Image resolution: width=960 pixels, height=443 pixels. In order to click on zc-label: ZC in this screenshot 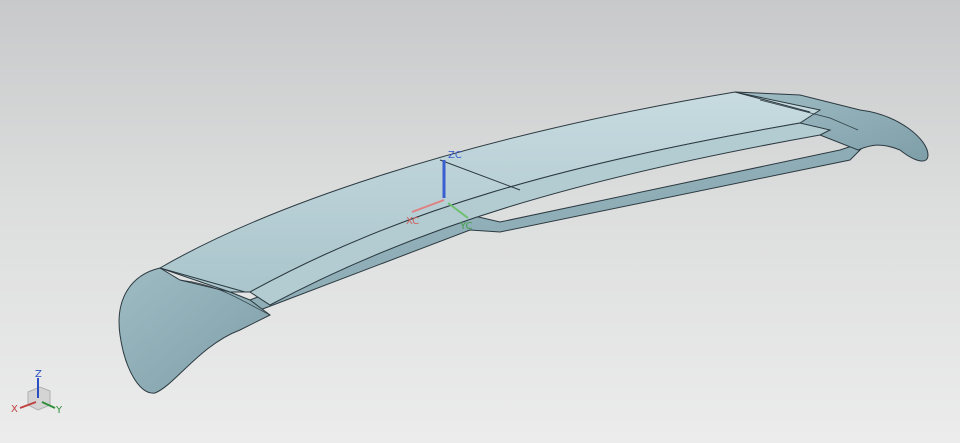, I will do `click(455, 155)`.